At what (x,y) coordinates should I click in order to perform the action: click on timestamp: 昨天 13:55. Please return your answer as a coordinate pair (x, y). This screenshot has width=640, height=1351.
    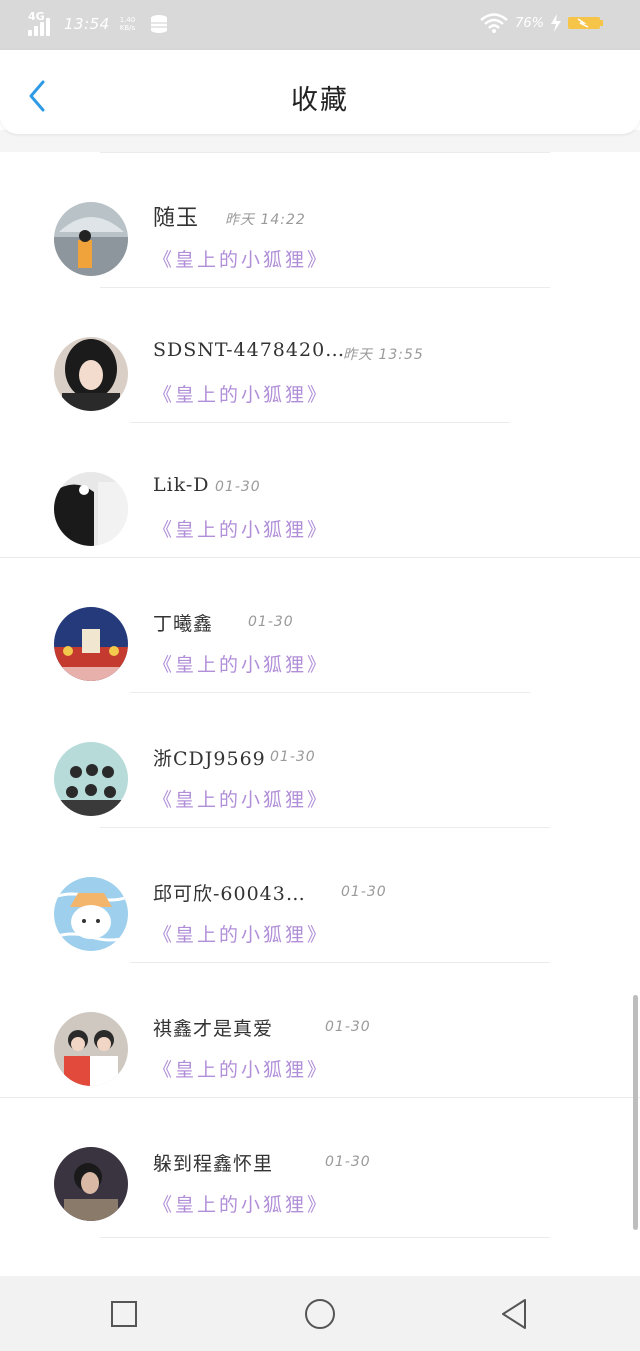
    Looking at the image, I should click on (383, 355).